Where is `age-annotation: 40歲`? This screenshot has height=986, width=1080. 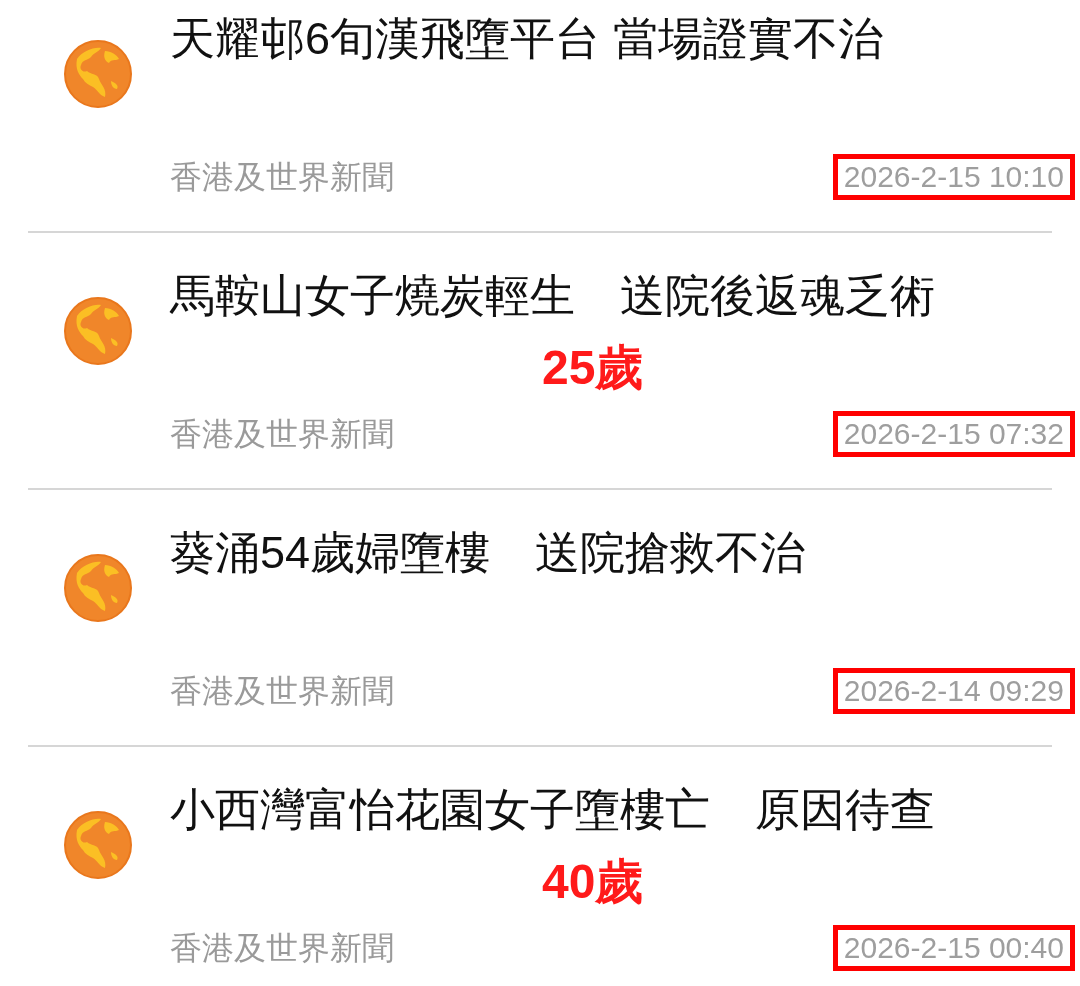
age-annotation: 40歲 is located at coordinates (593, 881).